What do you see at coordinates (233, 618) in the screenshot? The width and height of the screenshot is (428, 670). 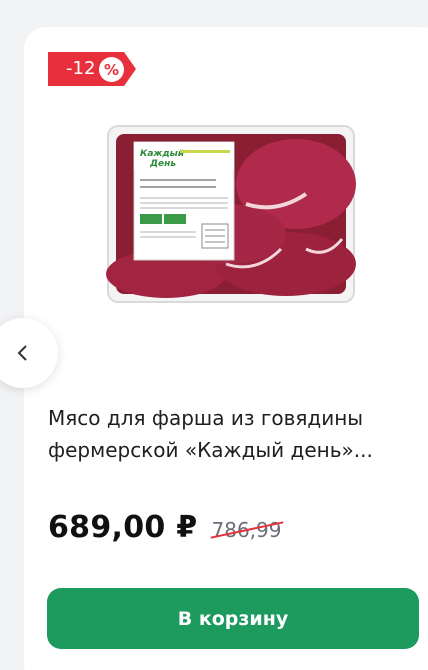 I see `add-to-cart-button: В корзину` at bounding box center [233, 618].